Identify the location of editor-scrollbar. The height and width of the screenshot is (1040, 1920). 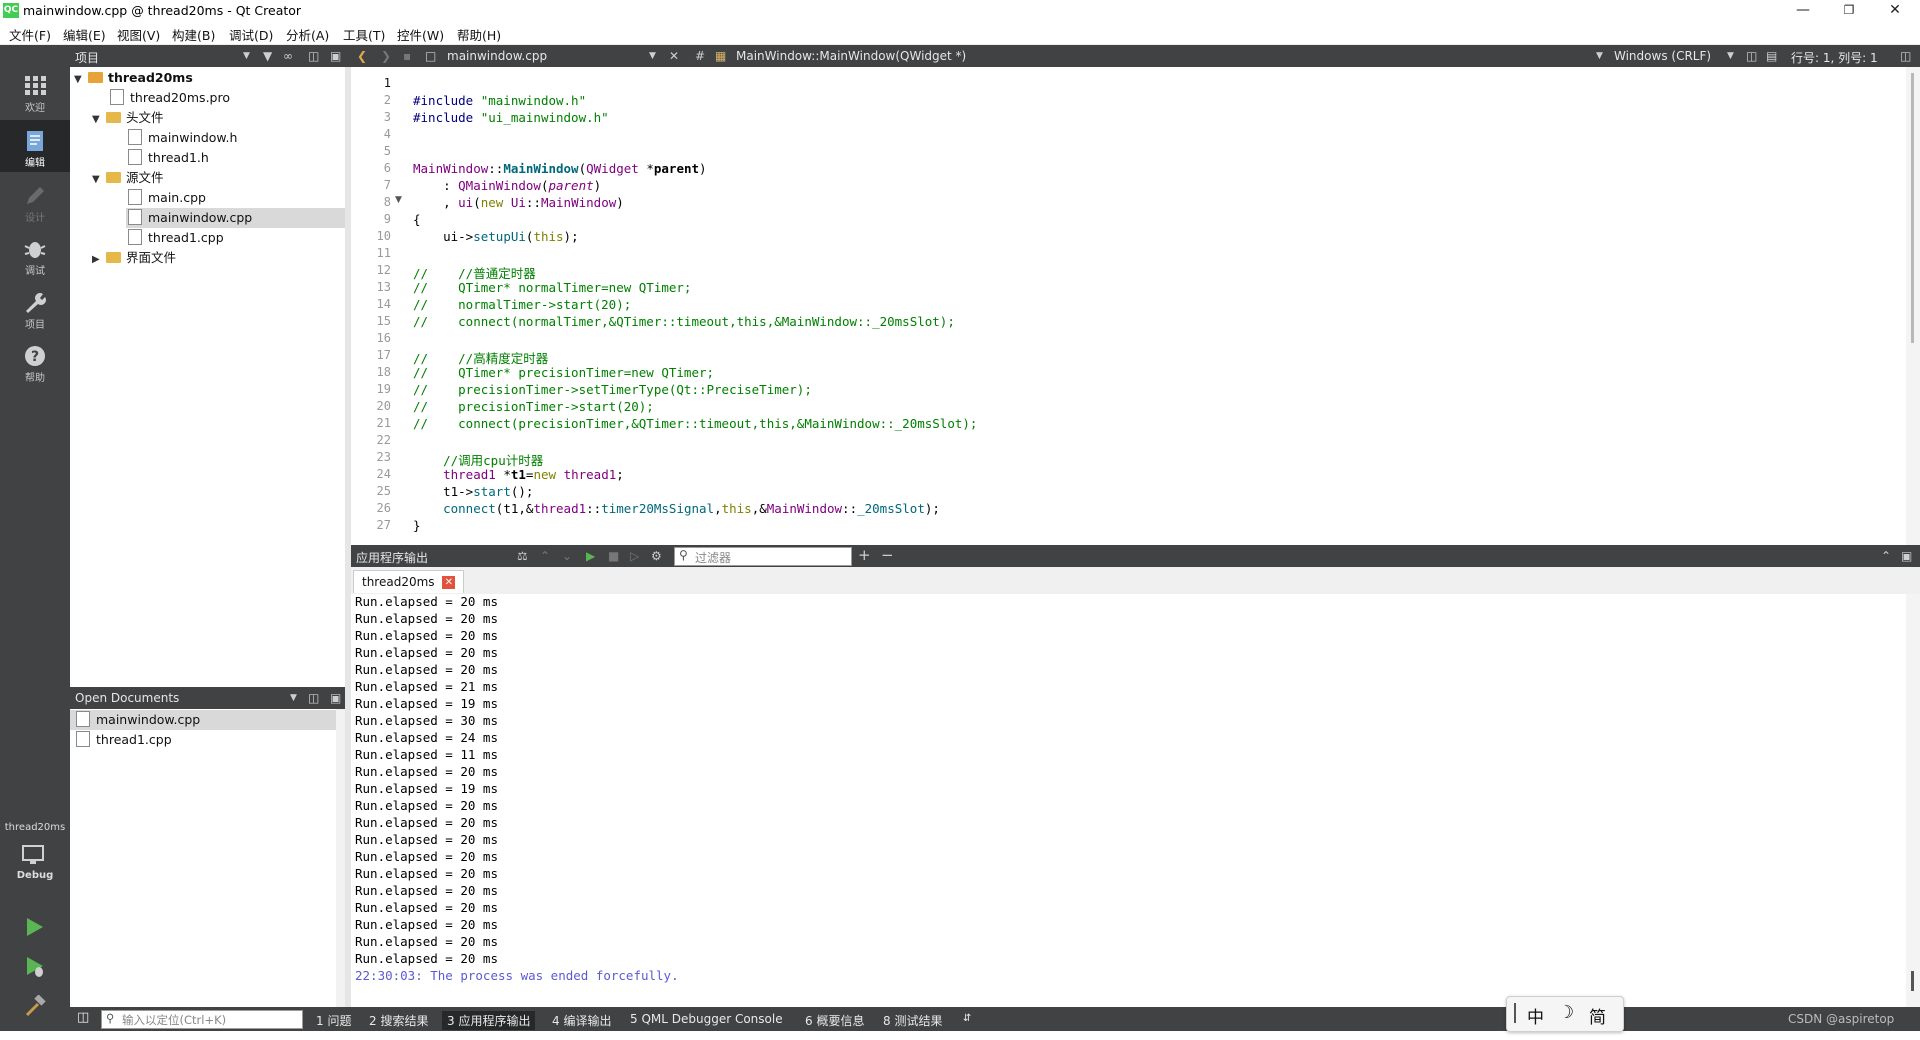
(1913, 306).